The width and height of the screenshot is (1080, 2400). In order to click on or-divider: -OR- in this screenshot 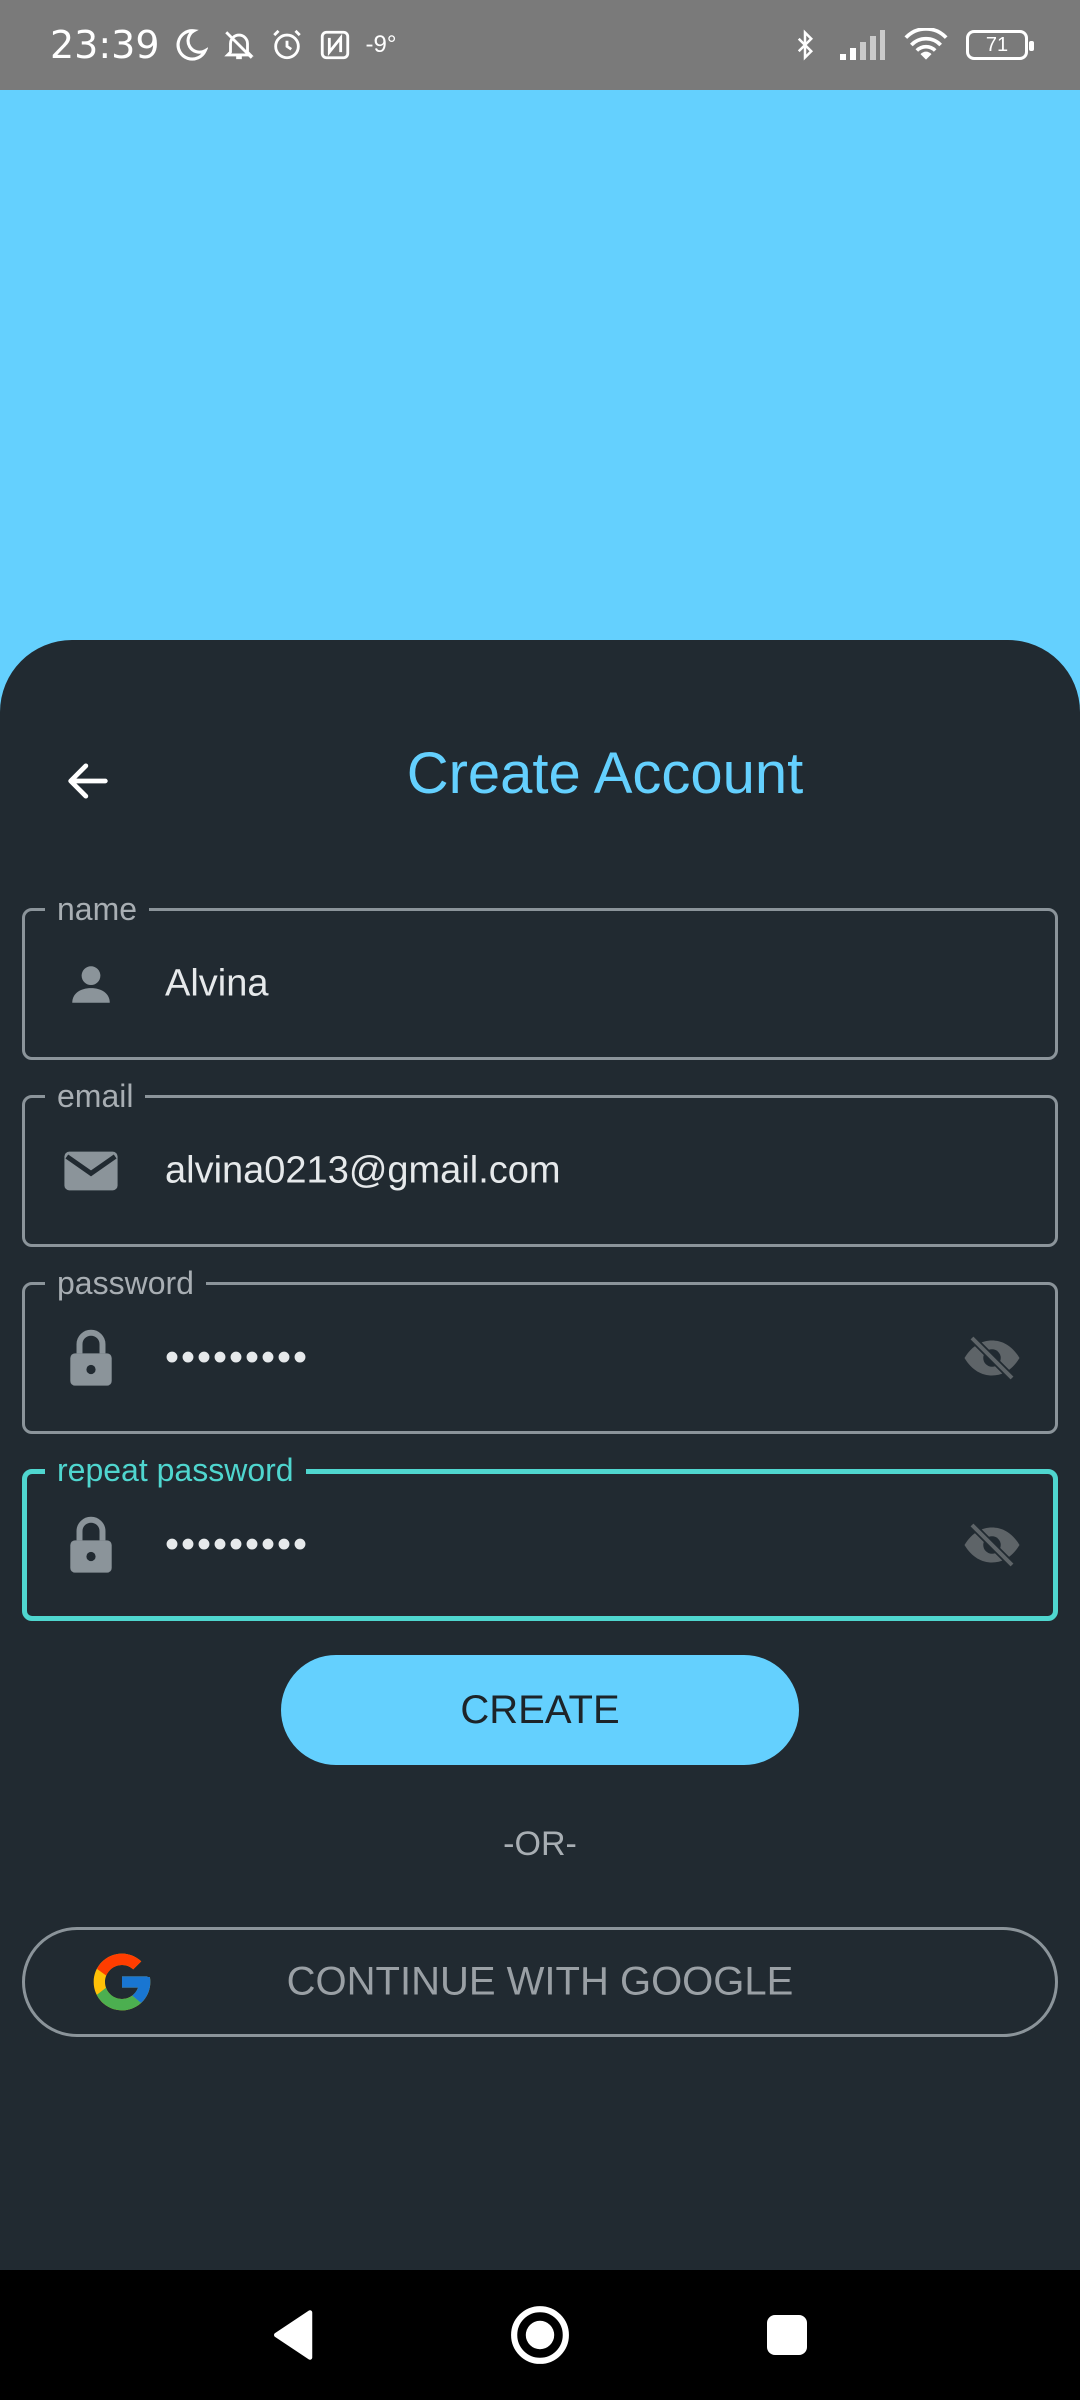, I will do `click(540, 1844)`.